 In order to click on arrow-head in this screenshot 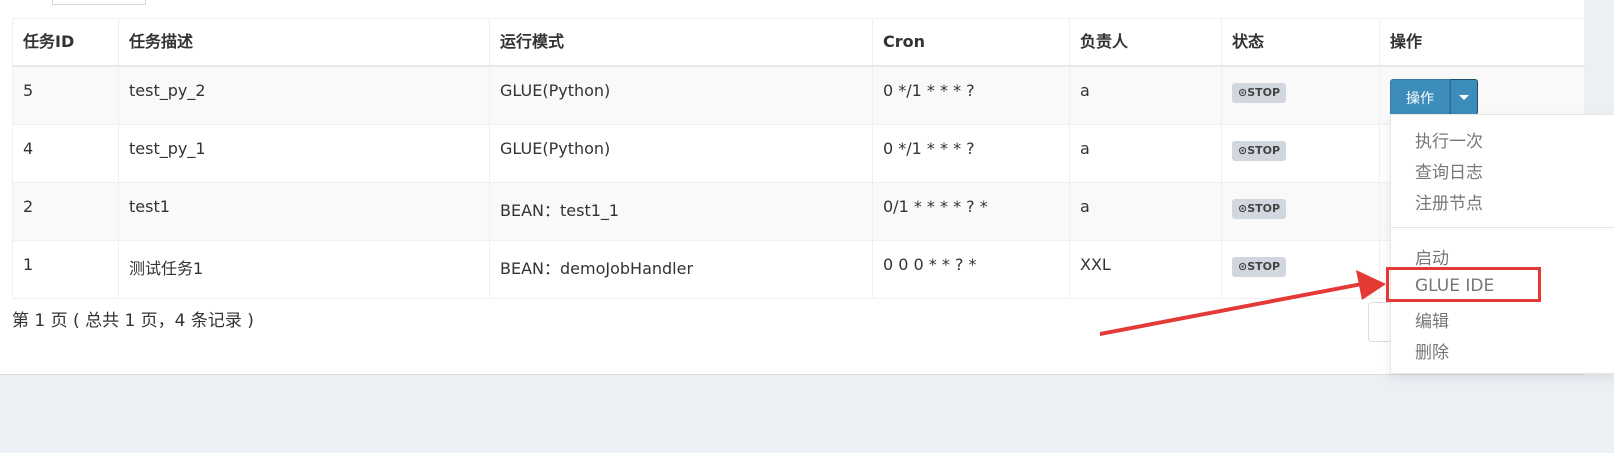, I will do `click(1371, 285)`.